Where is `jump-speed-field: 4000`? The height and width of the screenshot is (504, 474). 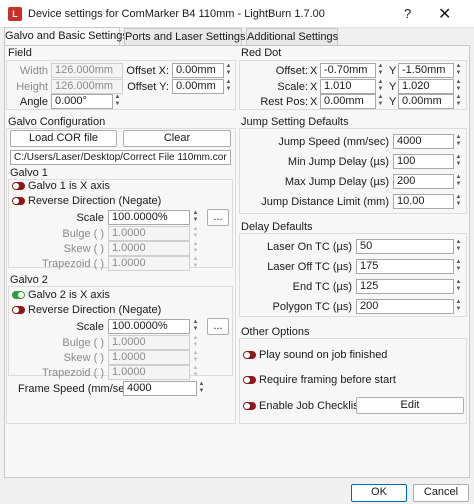
jump-speed-field: 4000 is located at coordinates (423, 141).